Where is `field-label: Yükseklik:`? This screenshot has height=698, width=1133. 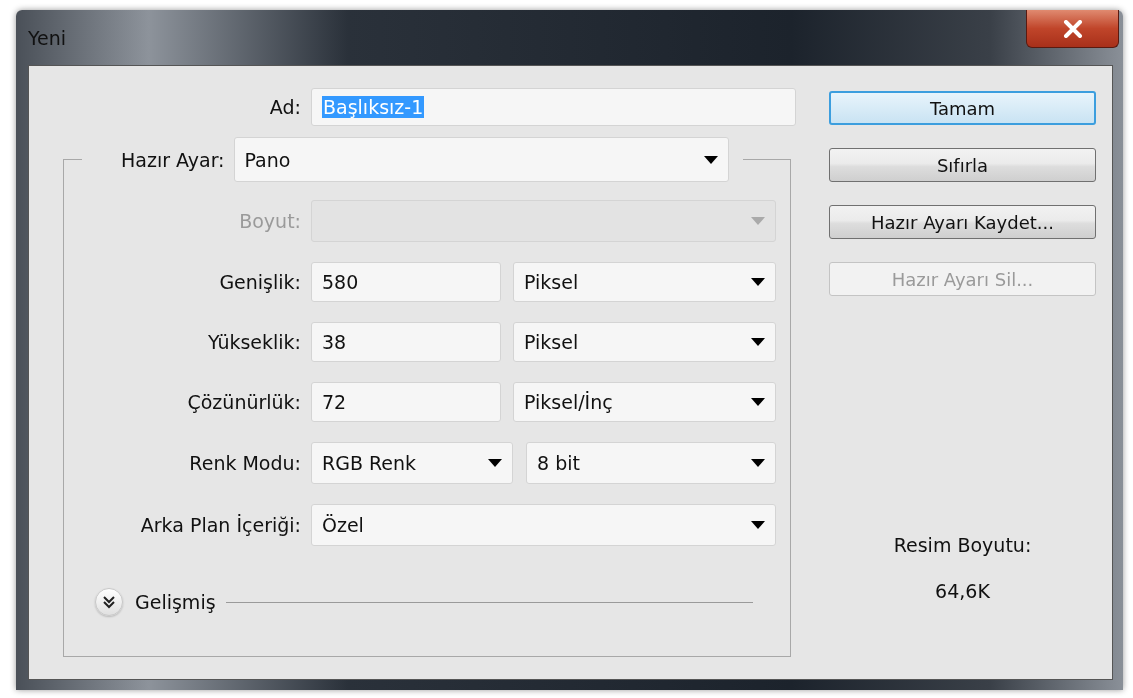 field-label: Yükseklik: is located at coordinates (254, 342).